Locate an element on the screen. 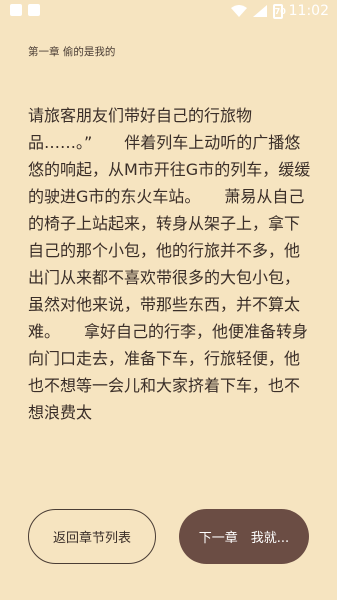  status-right: 70 11:02 is located at coordinates (279, 11).